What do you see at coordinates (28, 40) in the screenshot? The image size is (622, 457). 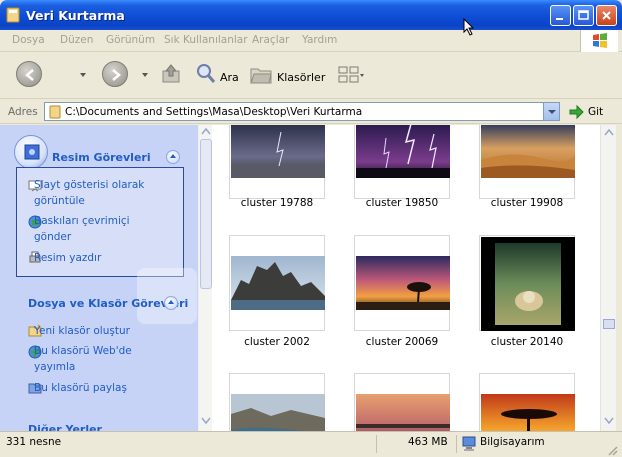 I see `menu-file: Dosya` at bounding box center [28, 40].